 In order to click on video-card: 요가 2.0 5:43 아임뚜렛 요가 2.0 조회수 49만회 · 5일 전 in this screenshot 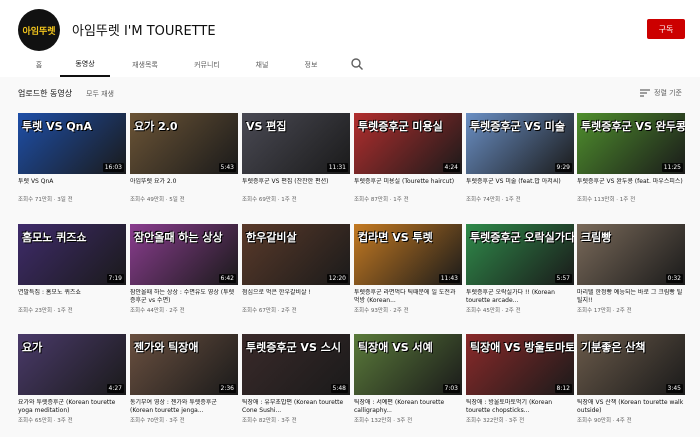, I will do `click(184, 160)`.